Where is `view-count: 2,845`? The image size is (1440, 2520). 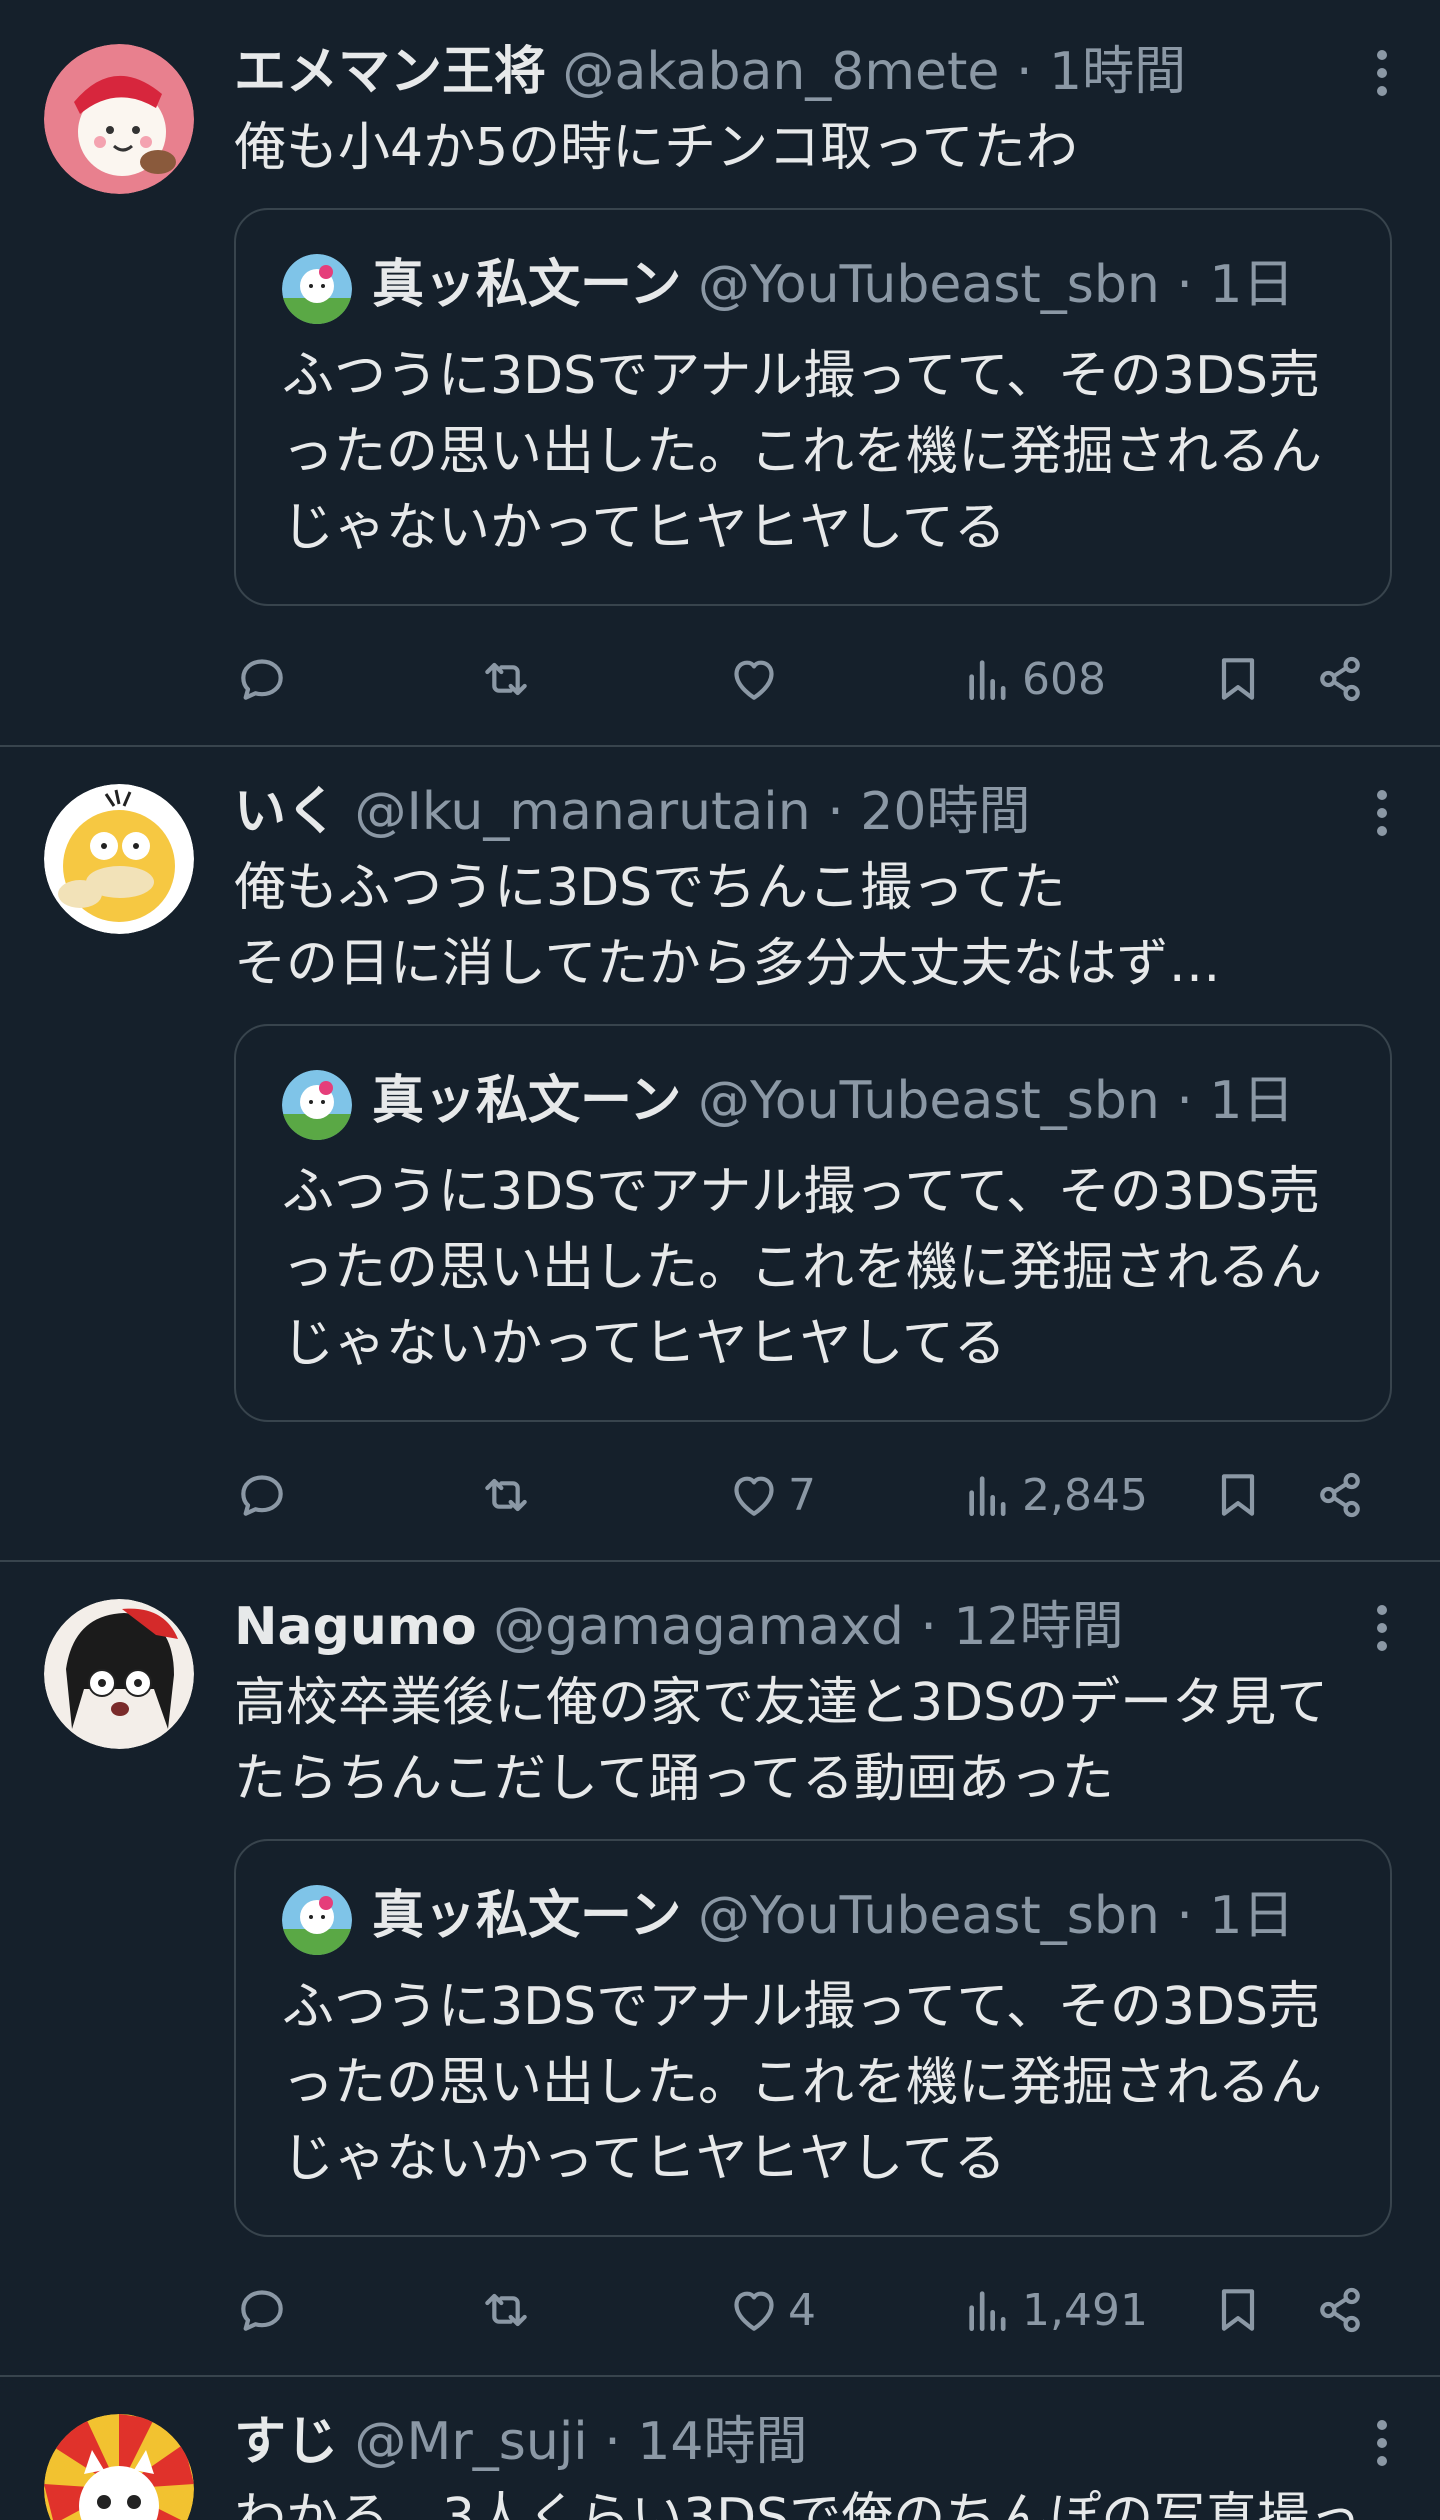
view-count: 2,845 is located at coordinates (1085, 1495).